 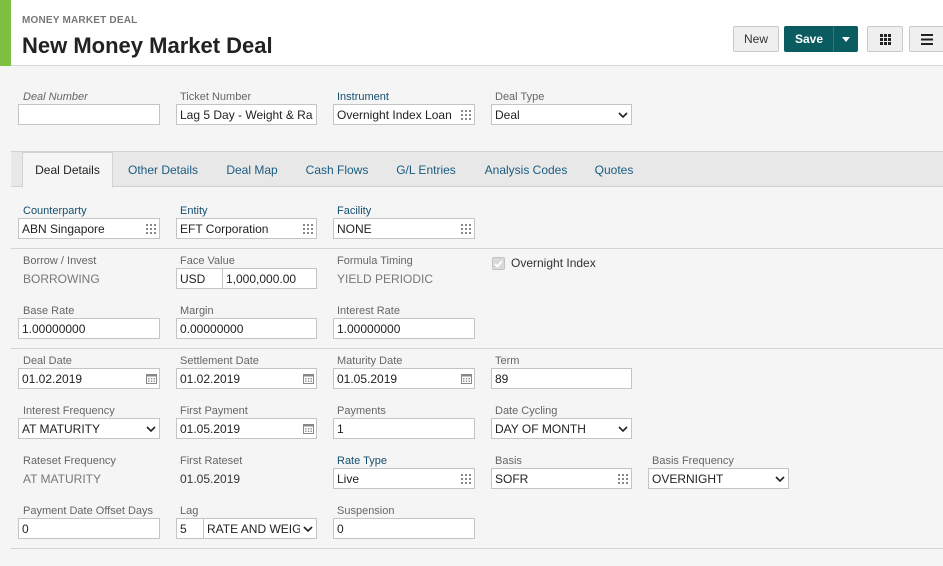 What do you see at coordinates (253, 528) in the screenshot?
I see `lag-method-value: RATE AND WEIGHT` at bounding box center [253, 528].